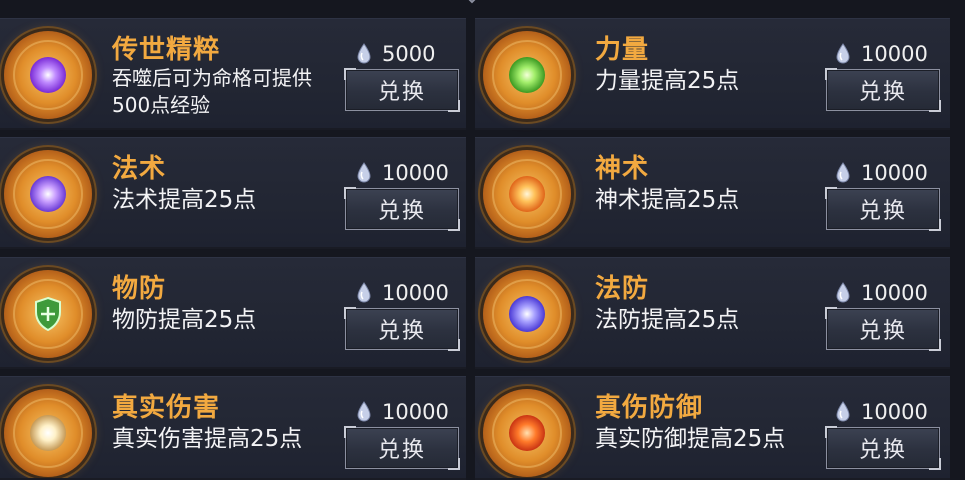  Describe the element at coordinates (139, 289) in the screenshot. I see `item-title: 物防` at that location.